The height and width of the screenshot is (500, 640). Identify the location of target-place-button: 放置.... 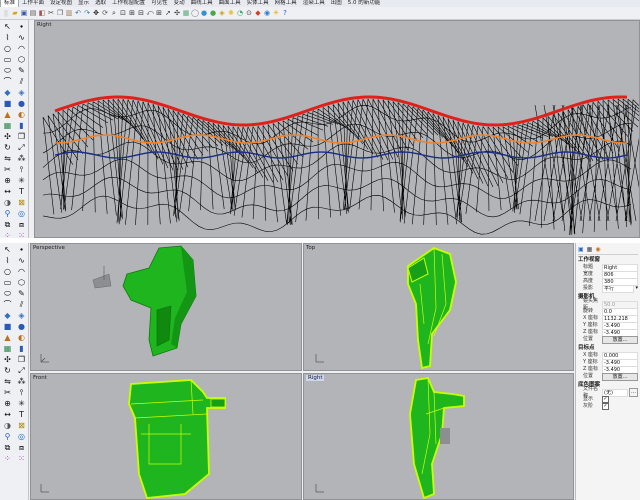
(620, 376).